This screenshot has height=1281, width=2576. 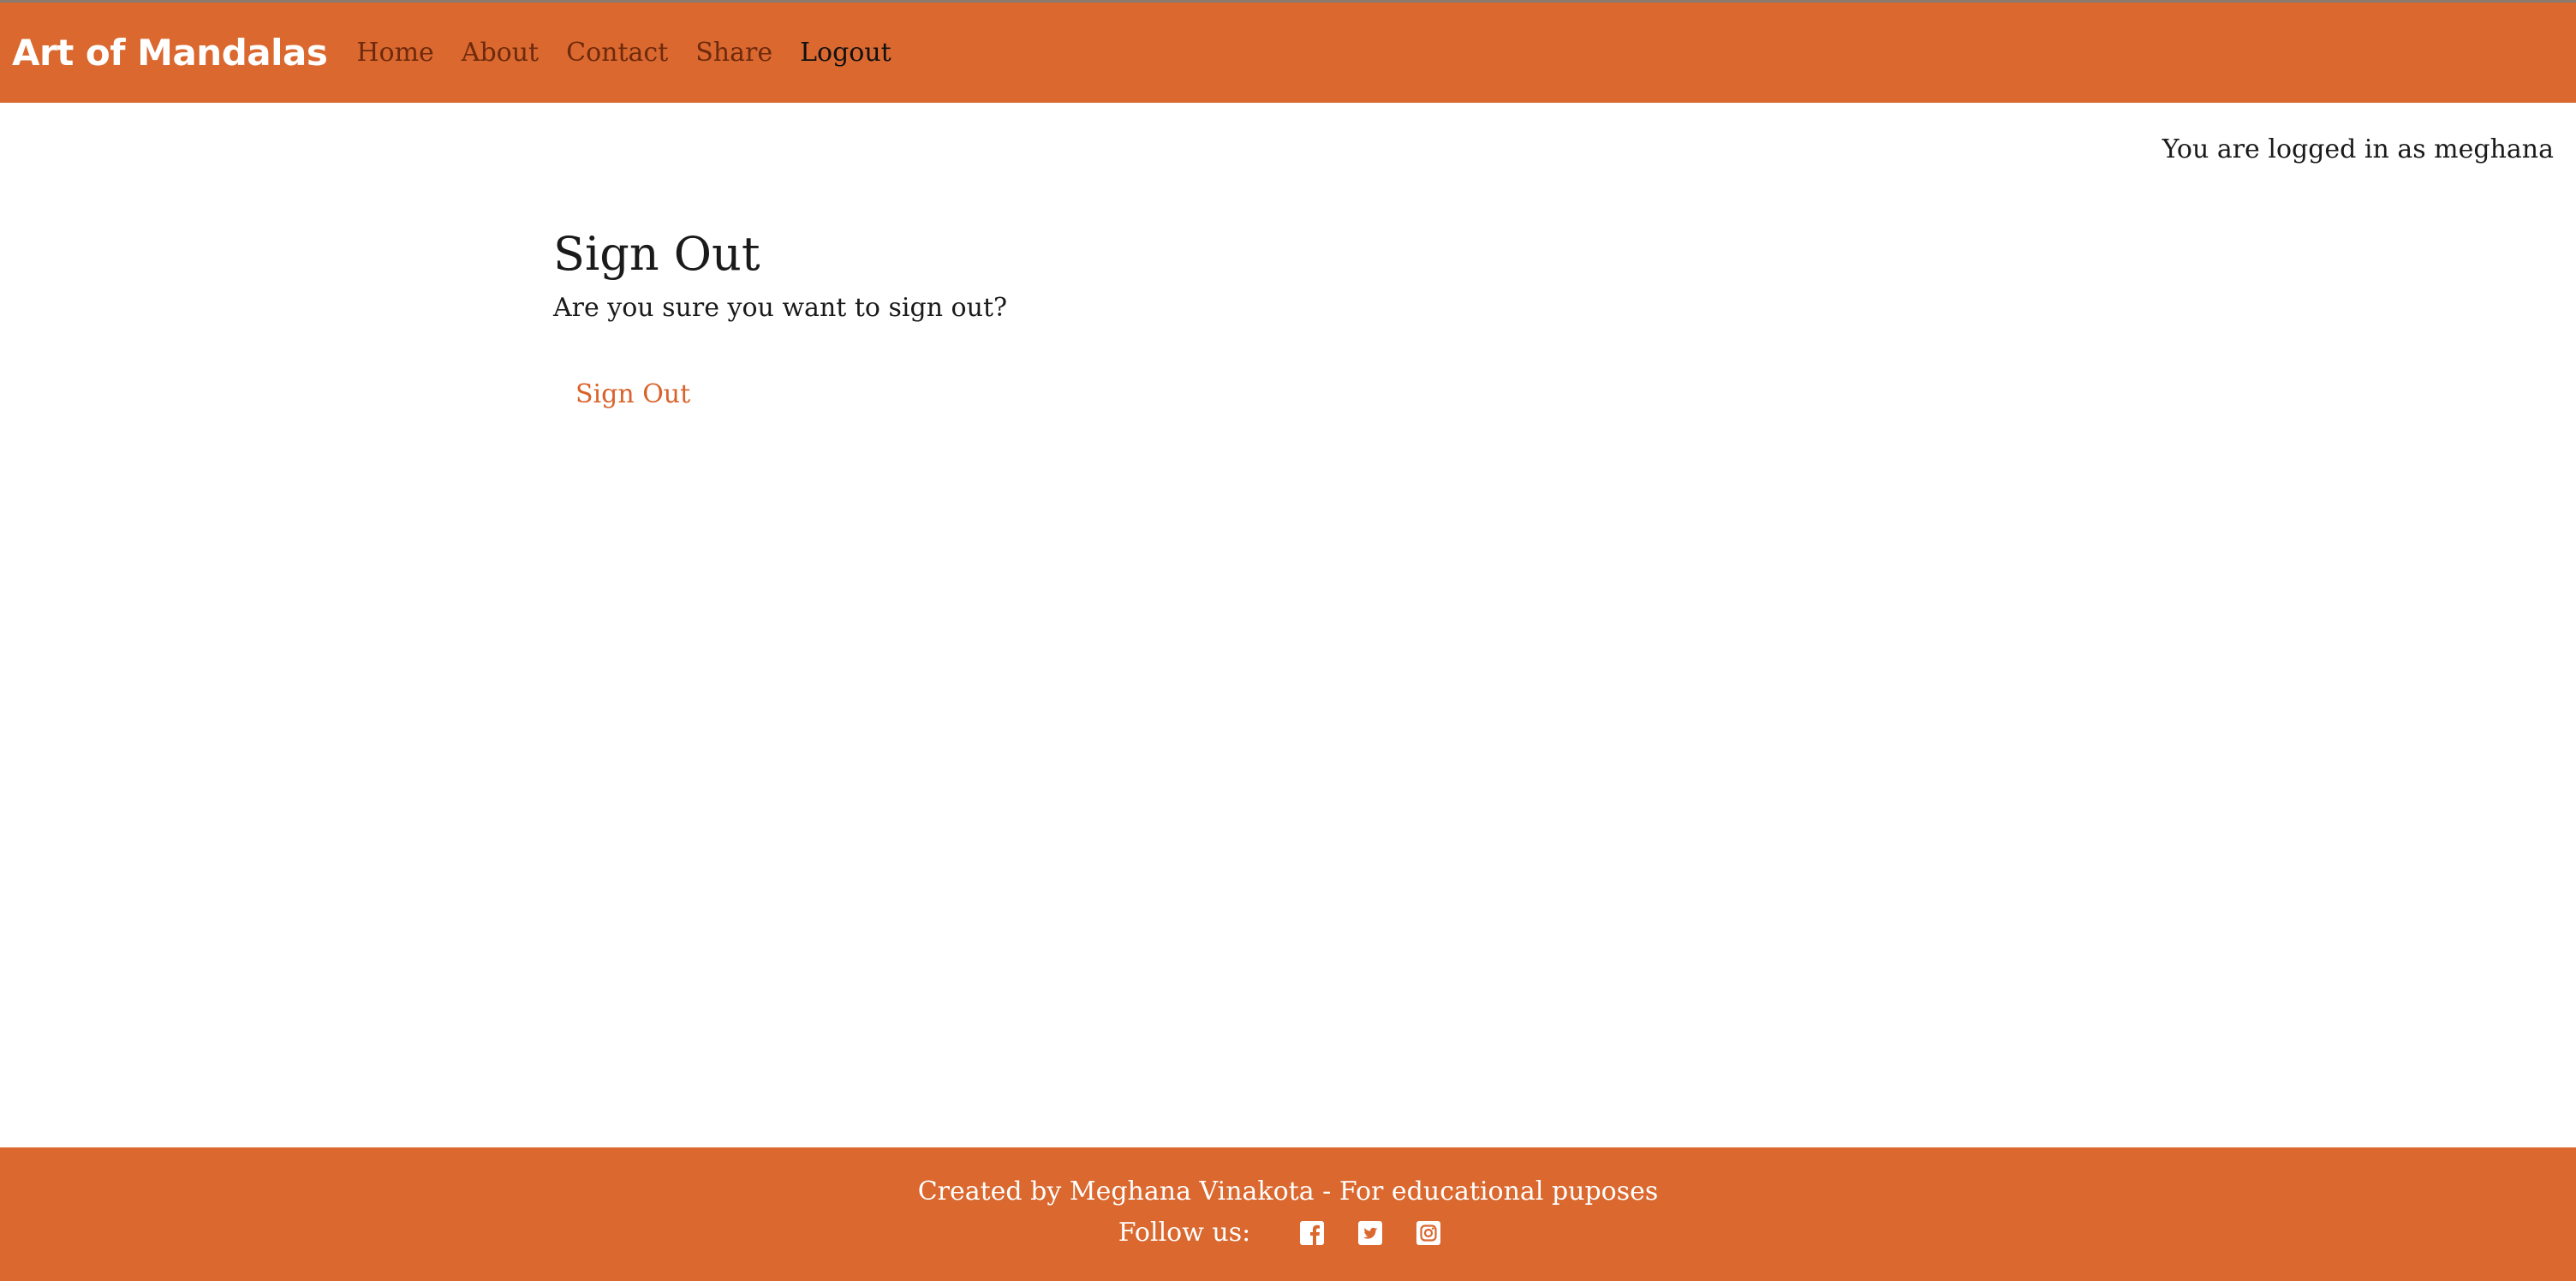 I want to click on sign-out-button: Sign Out, so click(x=632, y=394).